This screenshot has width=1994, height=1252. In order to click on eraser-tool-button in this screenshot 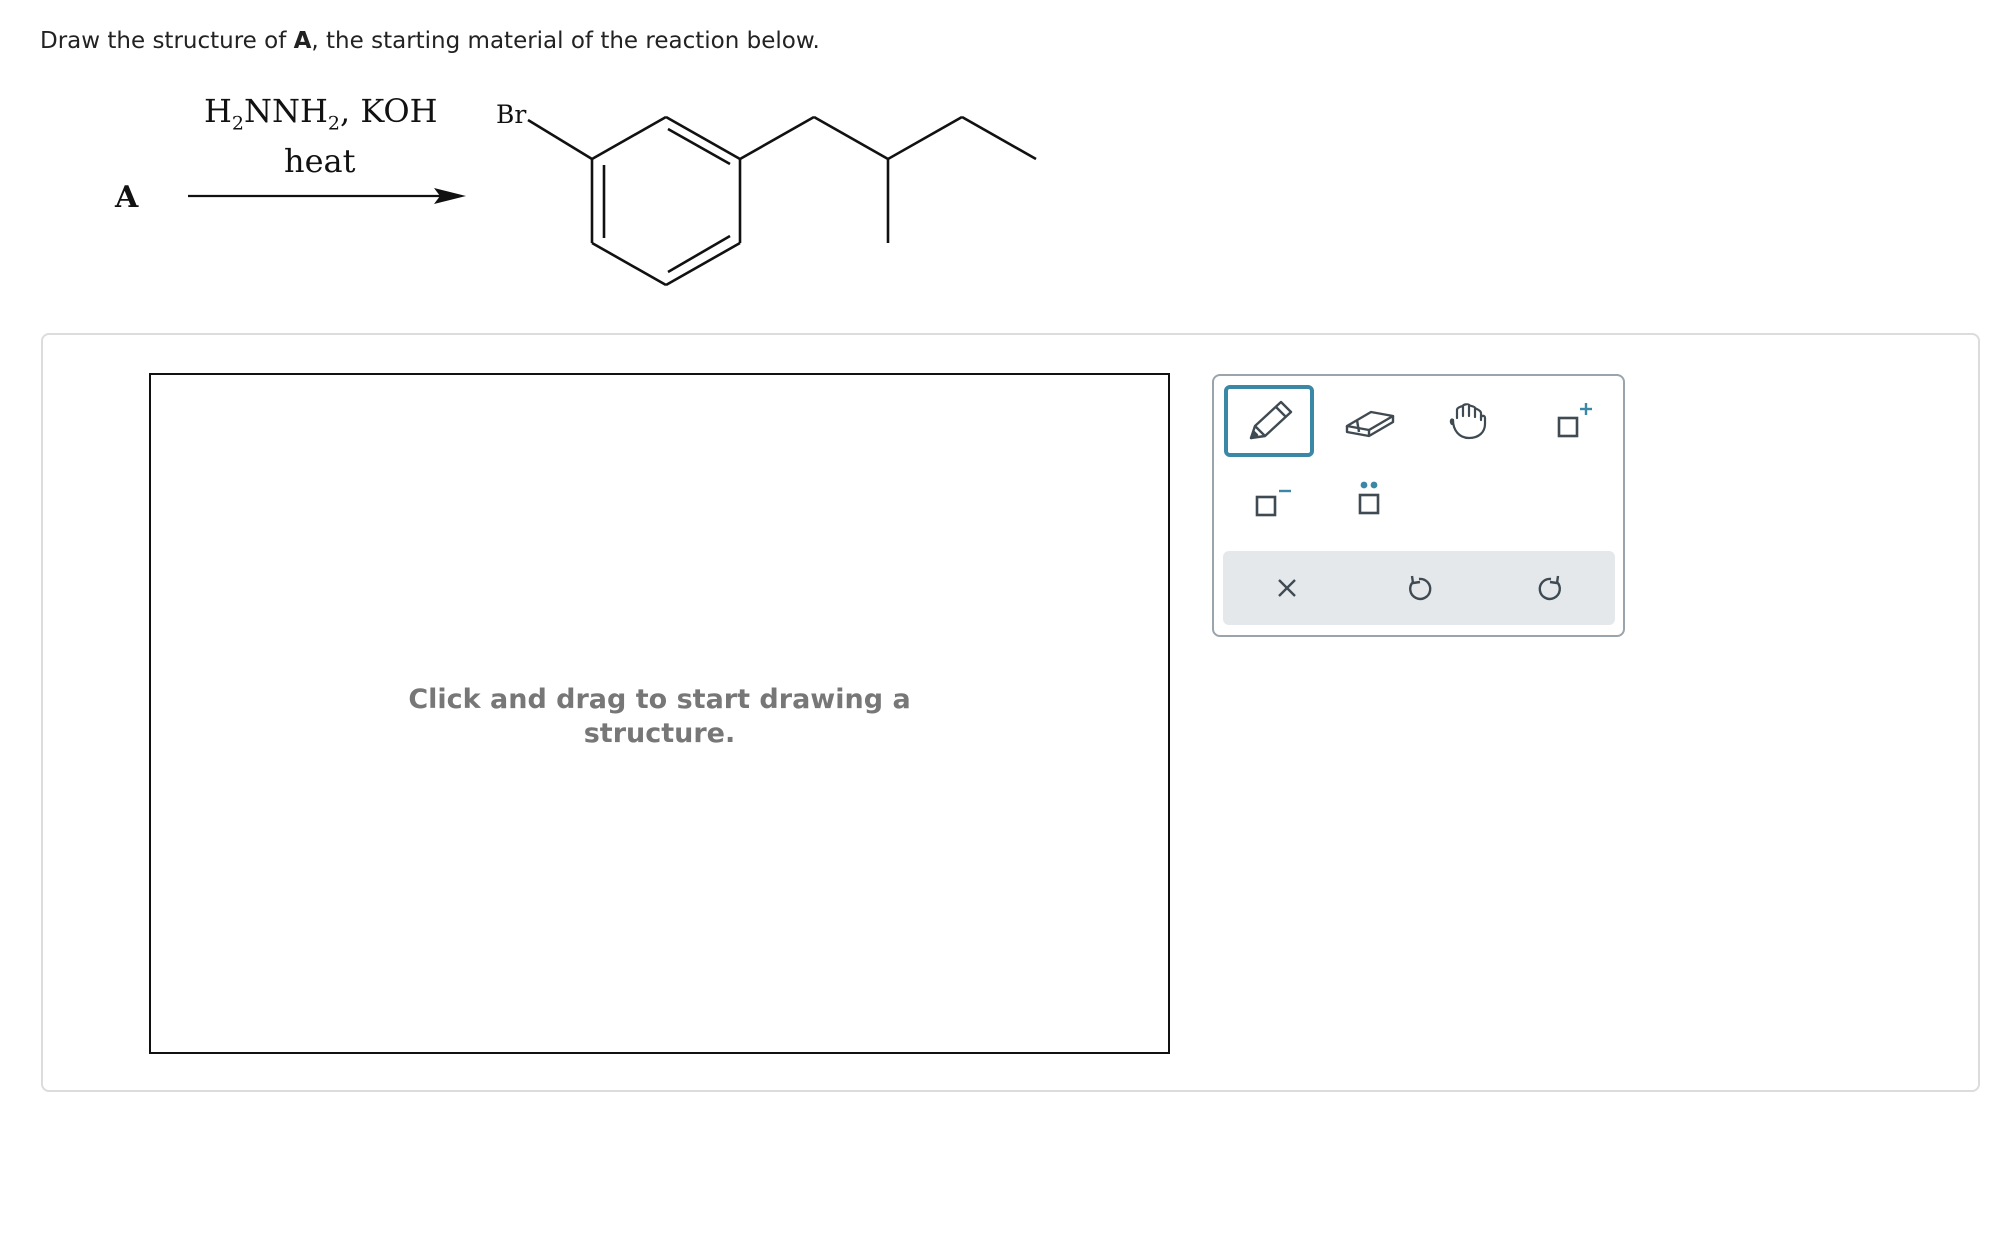, I will do `click(1369, 421)`.